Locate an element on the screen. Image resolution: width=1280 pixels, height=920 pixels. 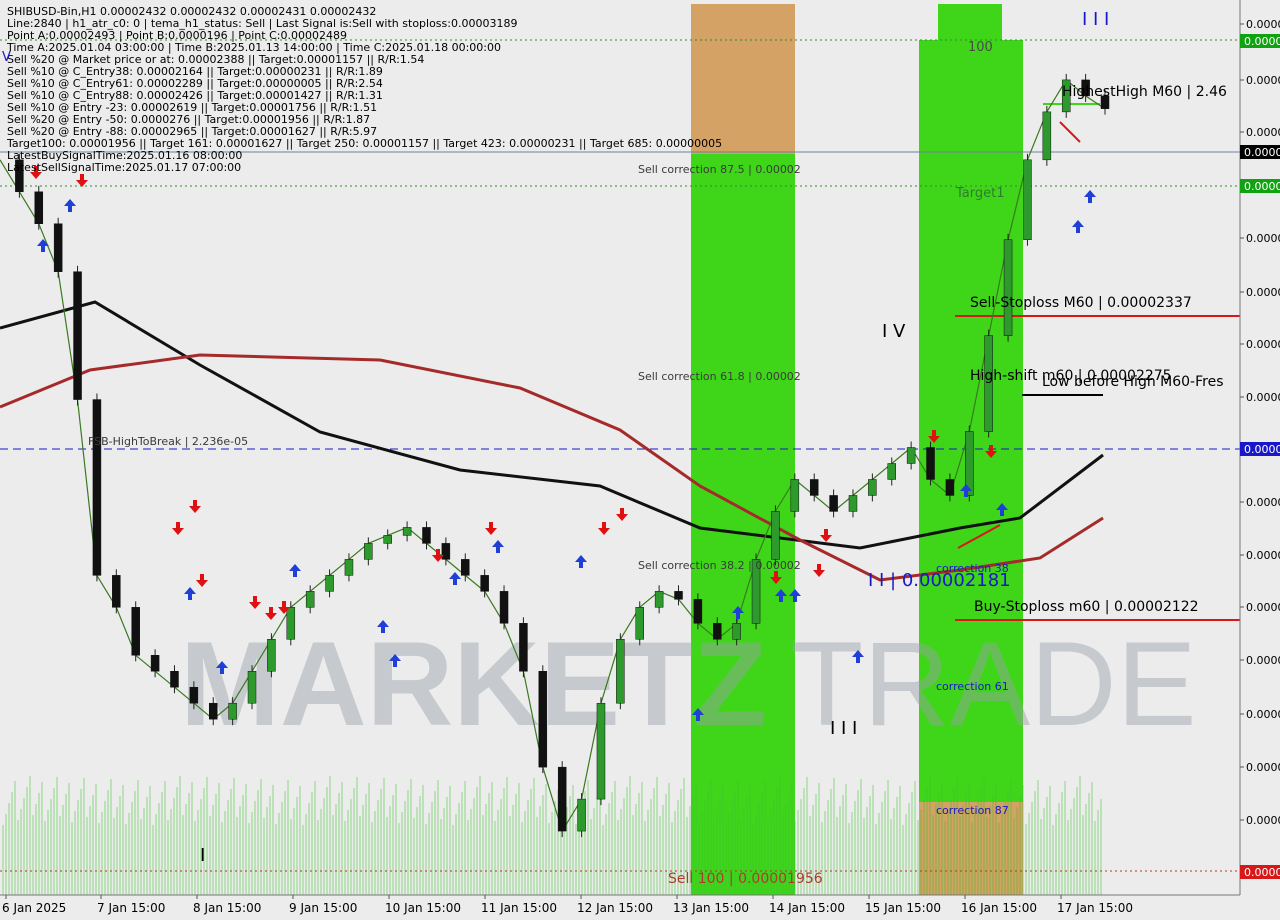
wave-iii-top-label: I I I is located at coordinates (1096, 19).